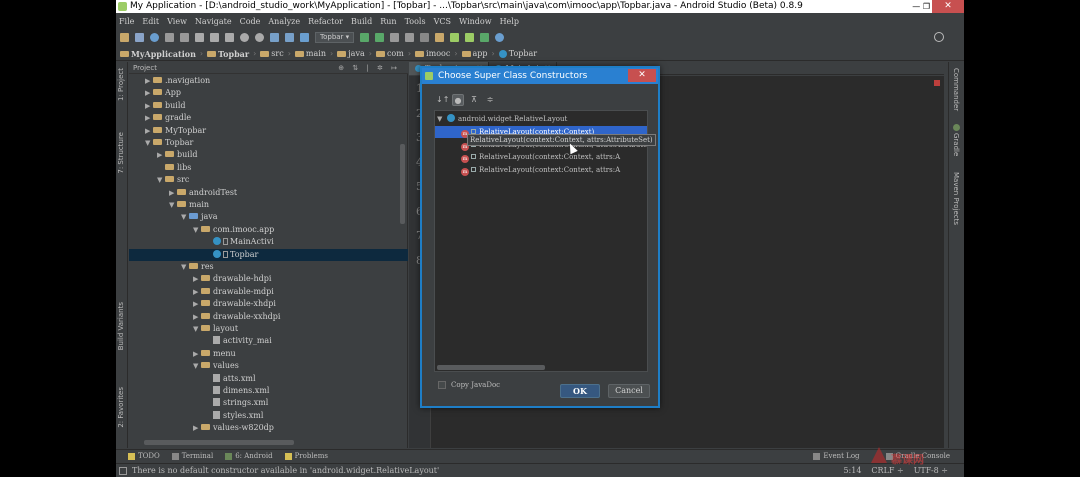 This screenshot has width=1080, height=477. Describe the element at coordinates (937, 83) in the screenshot. I see `error-stripe-marker` at that location.